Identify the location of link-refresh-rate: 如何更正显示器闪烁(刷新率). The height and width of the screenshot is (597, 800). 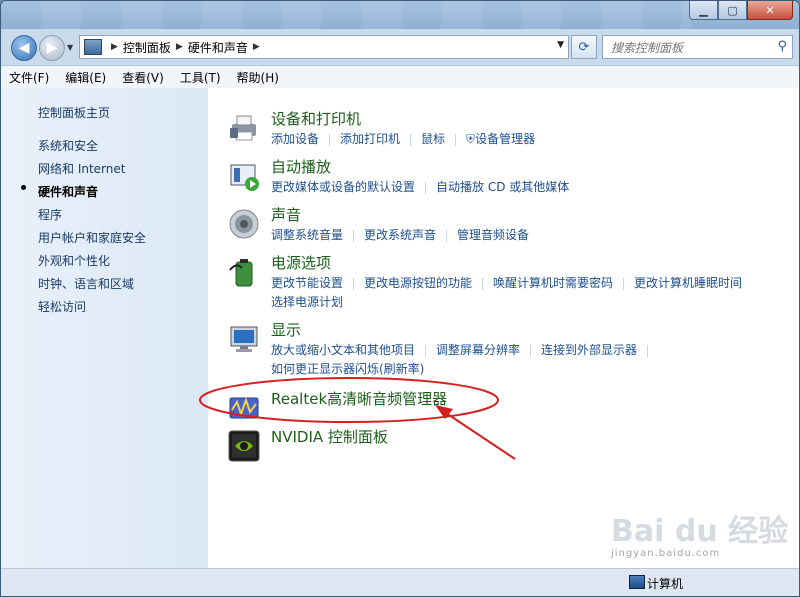
(347, 368).